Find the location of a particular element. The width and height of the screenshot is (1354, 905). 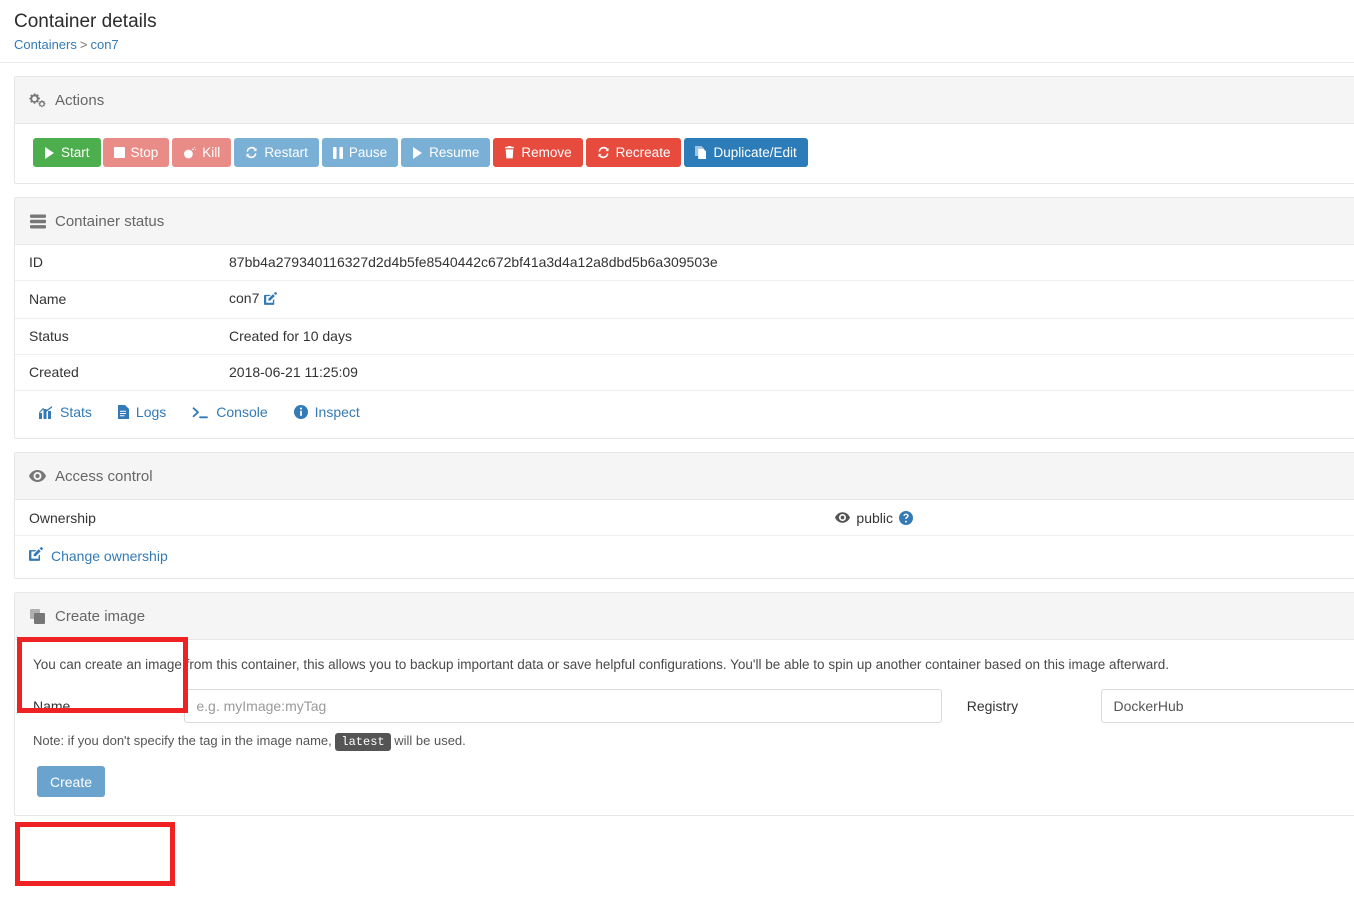

breadcrumb: Containers > con7 is located at coordinates (684, 44).